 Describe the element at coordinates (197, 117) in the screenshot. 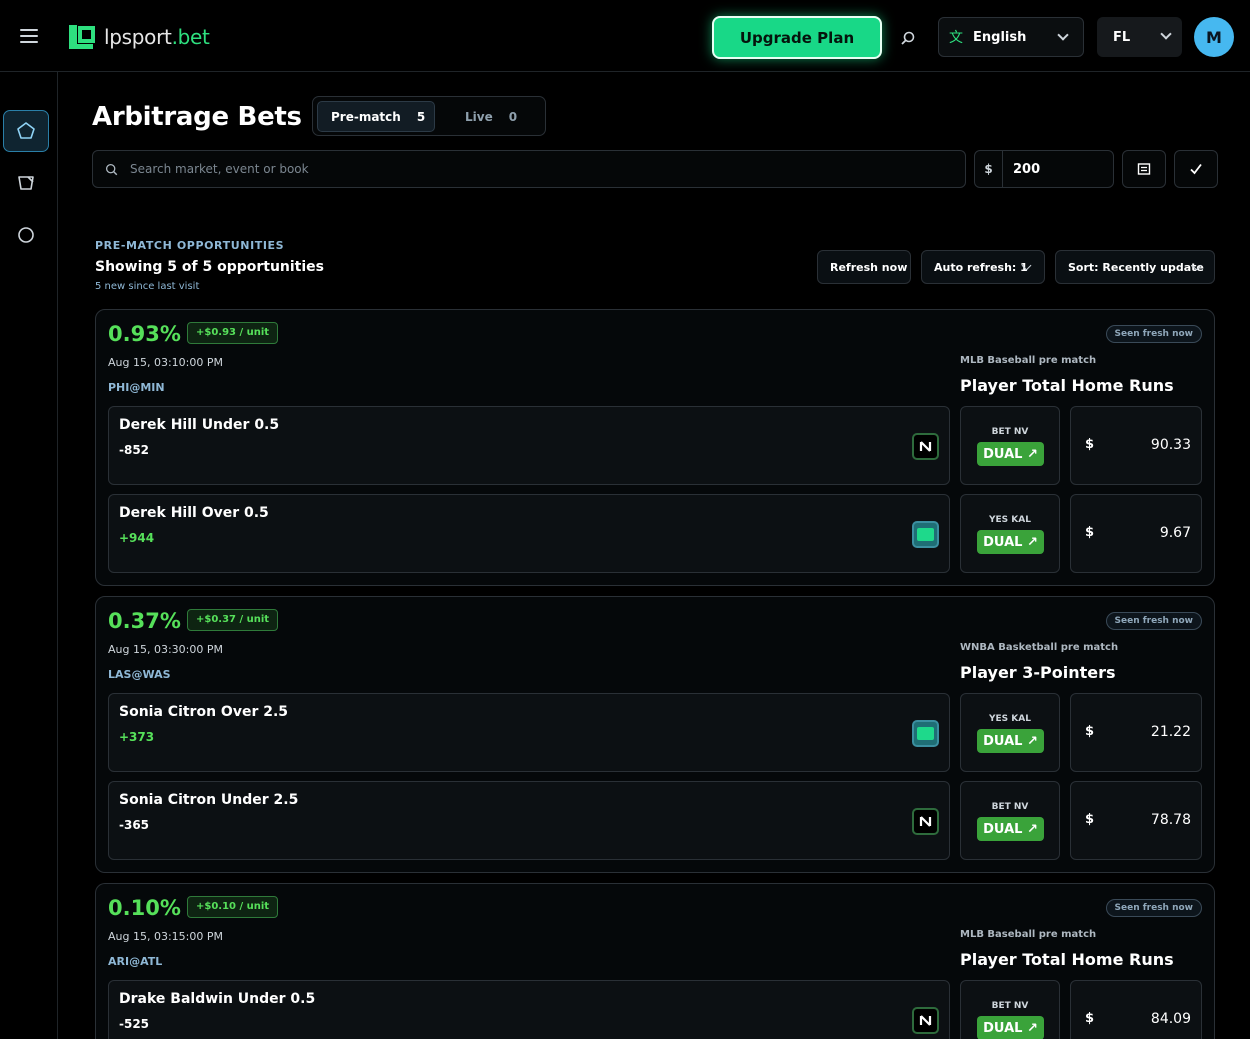

I see `page-title: Arbitrage Bets` at that location.